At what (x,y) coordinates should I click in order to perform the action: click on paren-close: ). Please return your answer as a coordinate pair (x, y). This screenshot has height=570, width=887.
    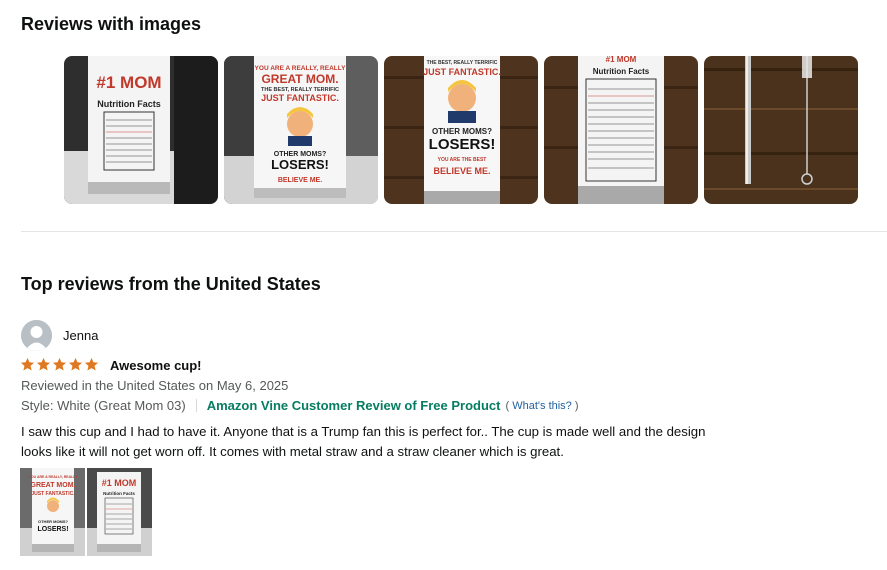
    Looking at the image, I should click on (576, 405).